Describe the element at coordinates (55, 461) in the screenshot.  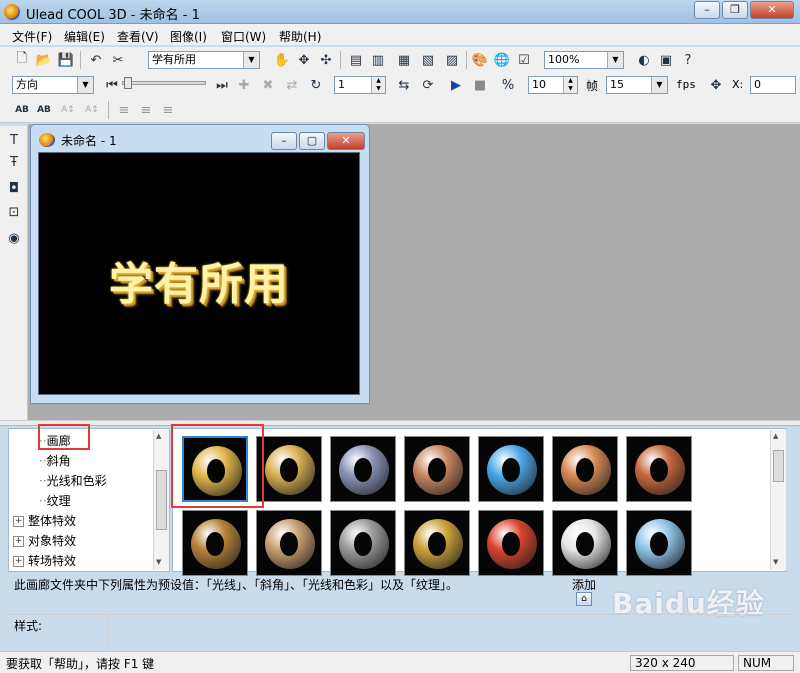
I see `tree-item-bevel: ··斜角` at that location.